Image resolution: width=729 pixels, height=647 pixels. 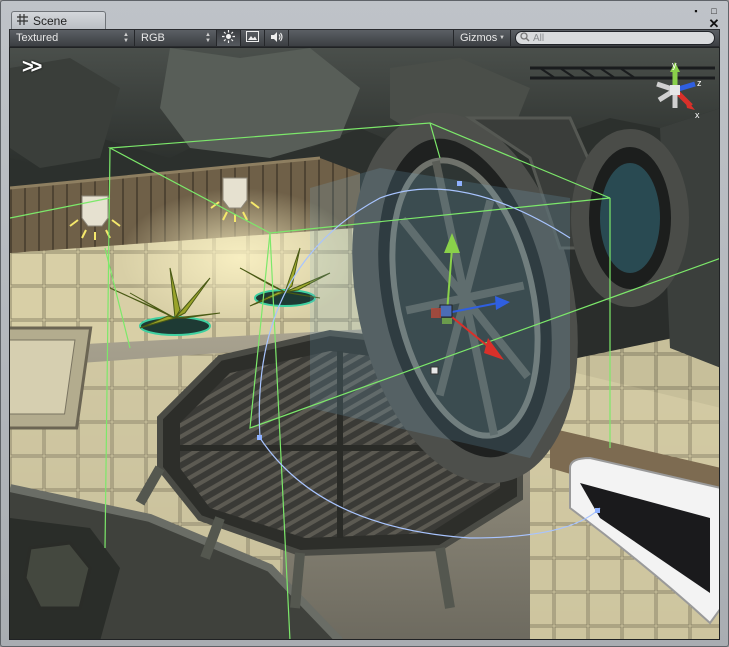 What do you see at coordinates (50, 21) in the screenshot?
I see `scene-tab-label: Scene` at bounding box center [50, 21].